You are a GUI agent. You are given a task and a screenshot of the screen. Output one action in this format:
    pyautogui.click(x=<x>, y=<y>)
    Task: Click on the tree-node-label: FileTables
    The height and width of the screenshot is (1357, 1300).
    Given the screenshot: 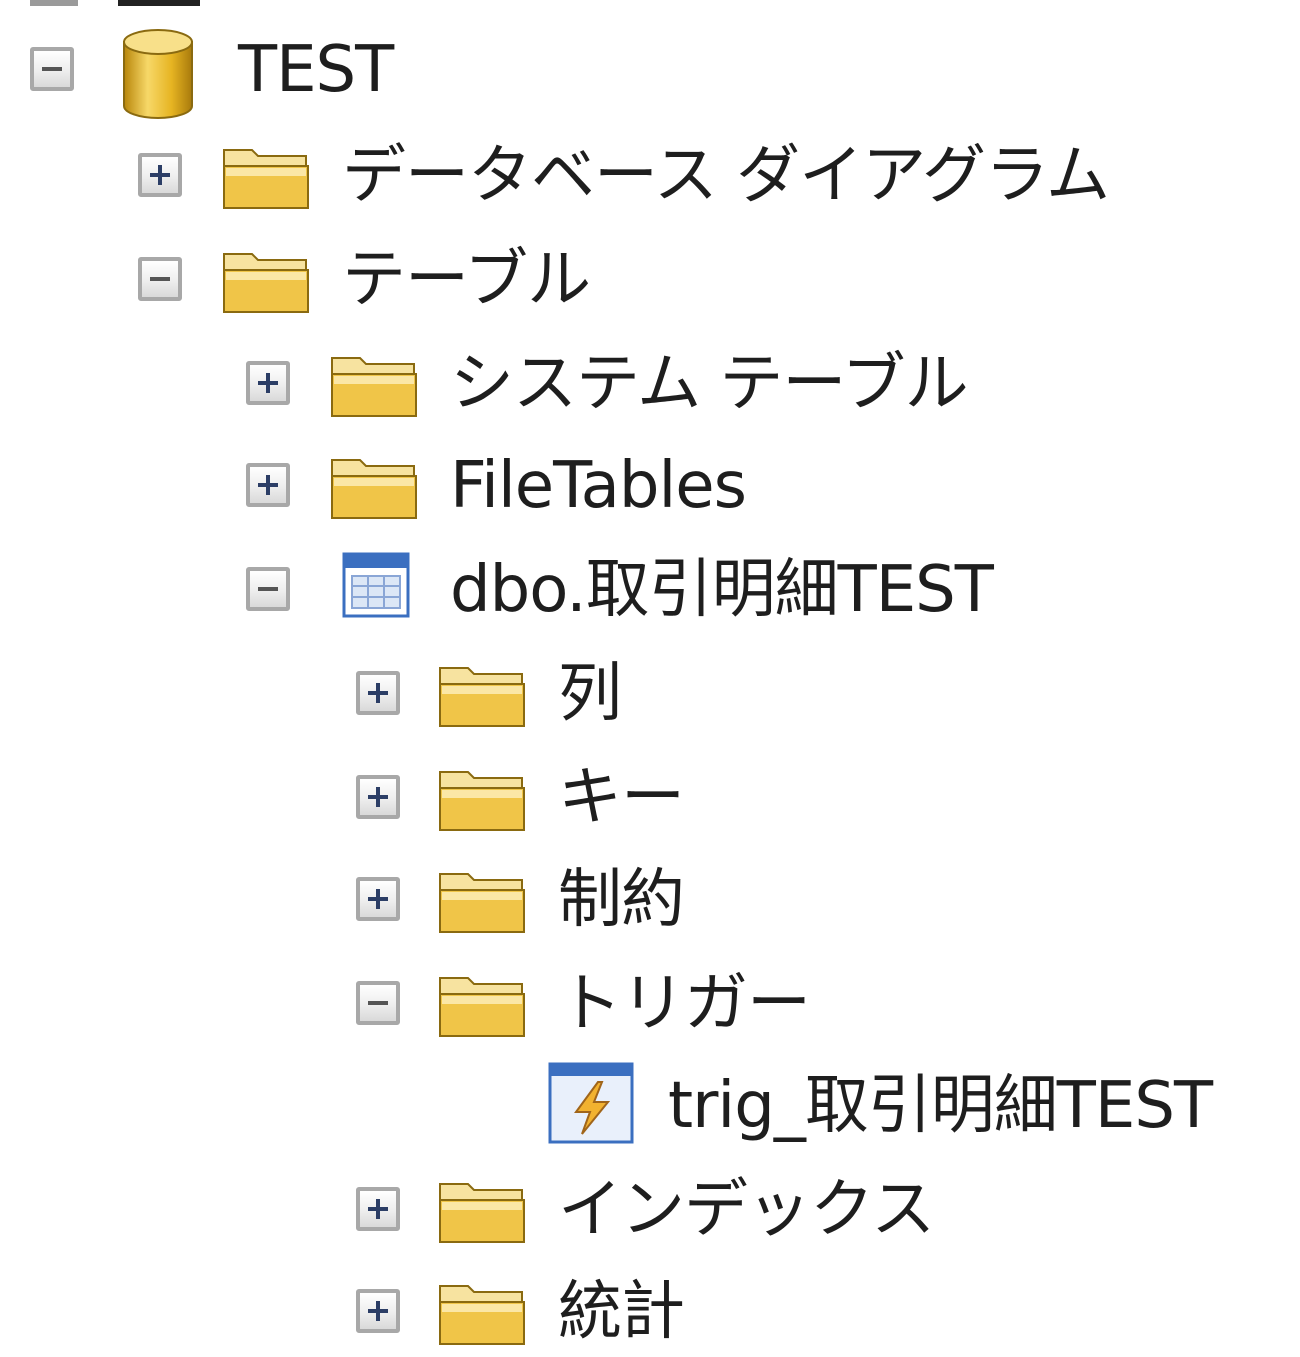 What is the action you would take?
    pyautogui.click(x=598, y=486)
    